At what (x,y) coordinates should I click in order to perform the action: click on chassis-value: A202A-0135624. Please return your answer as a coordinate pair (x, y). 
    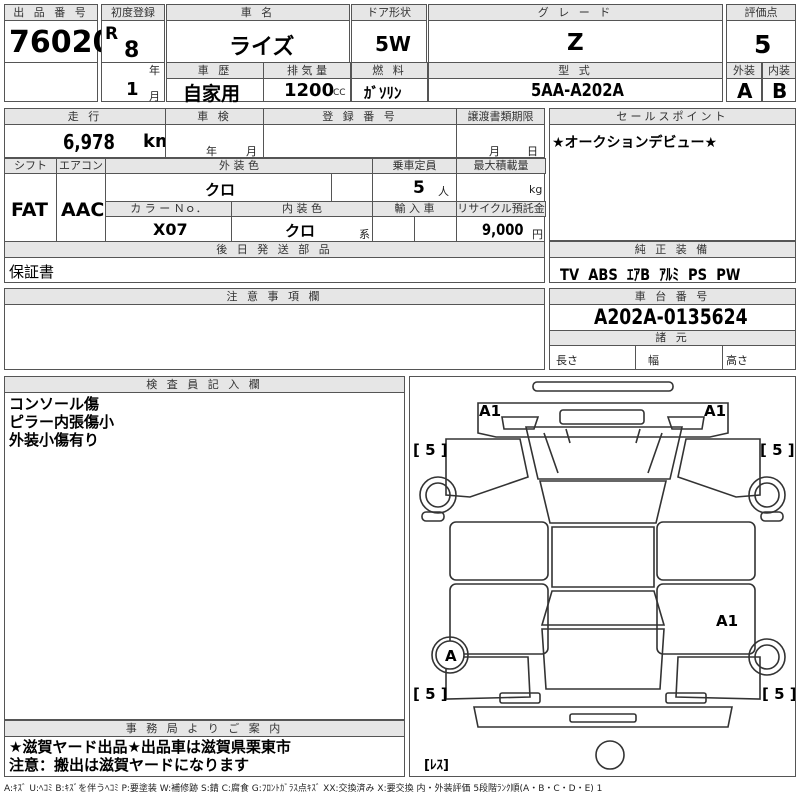
    Looking at the image, I should click on (687, 317).